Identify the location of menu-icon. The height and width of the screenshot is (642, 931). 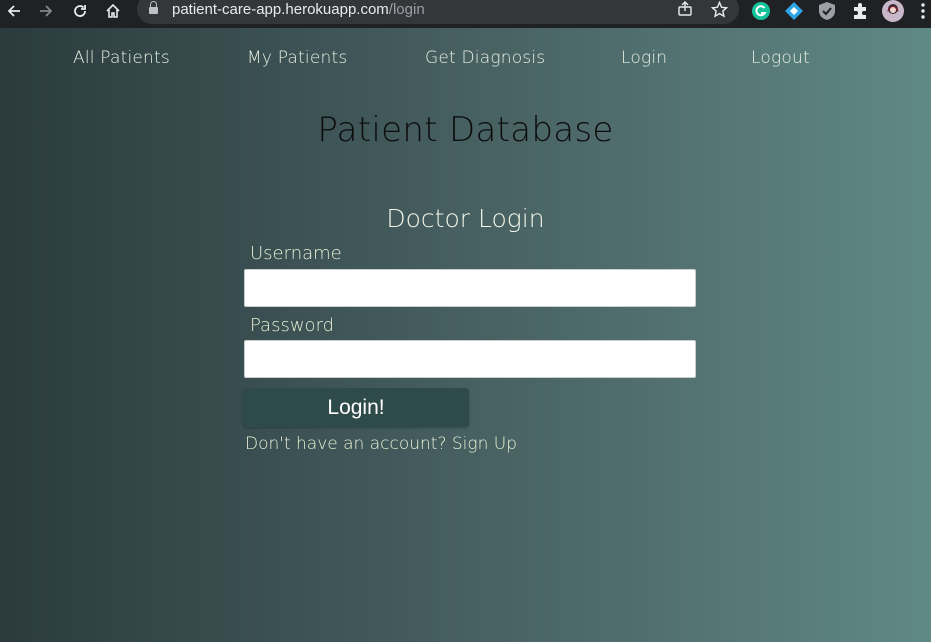
(923, 11).